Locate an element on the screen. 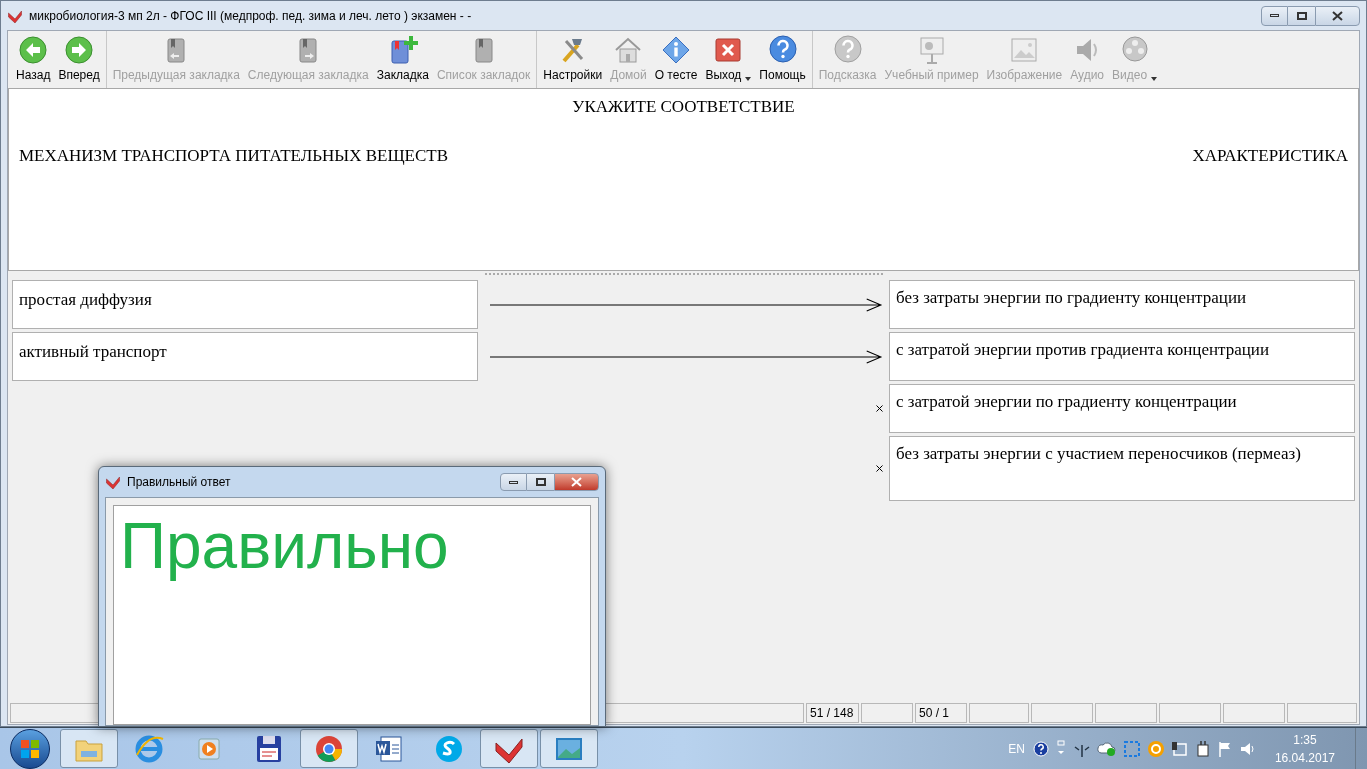  toolbar-button: Выход is located at coordinates (728, 59).